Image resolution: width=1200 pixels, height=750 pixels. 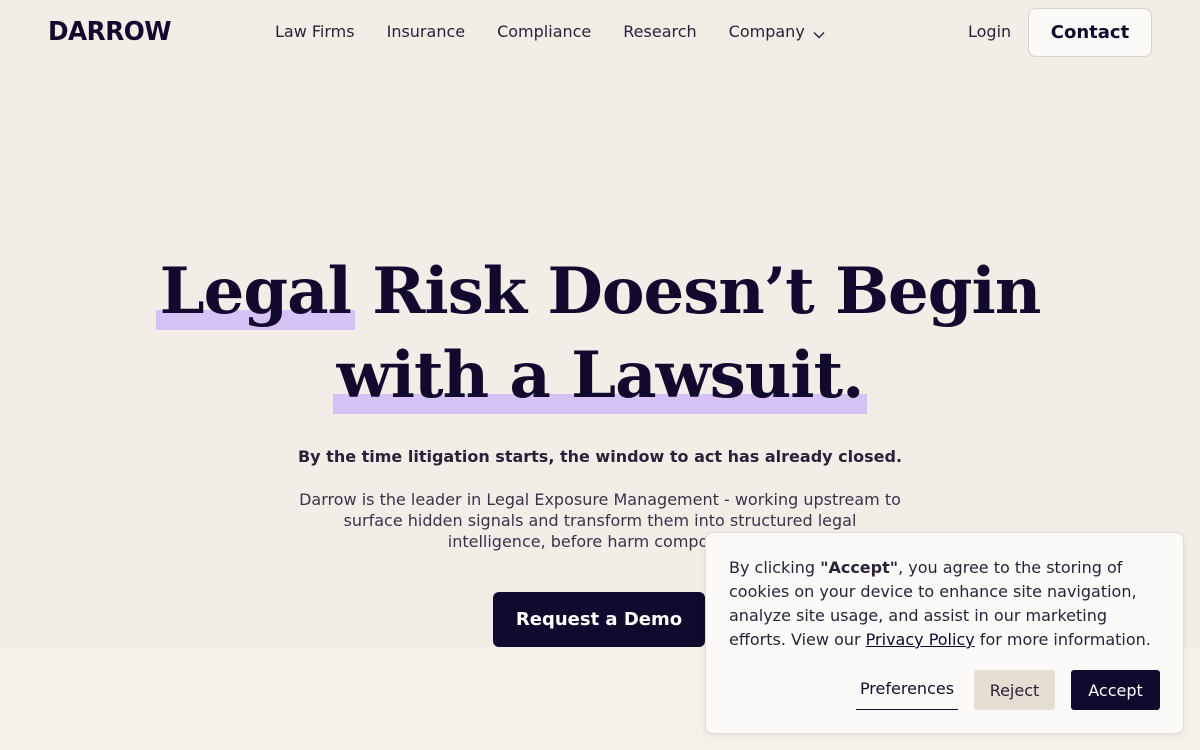 I want to click on nav-item-research: Research, so click(x=659, y=32).